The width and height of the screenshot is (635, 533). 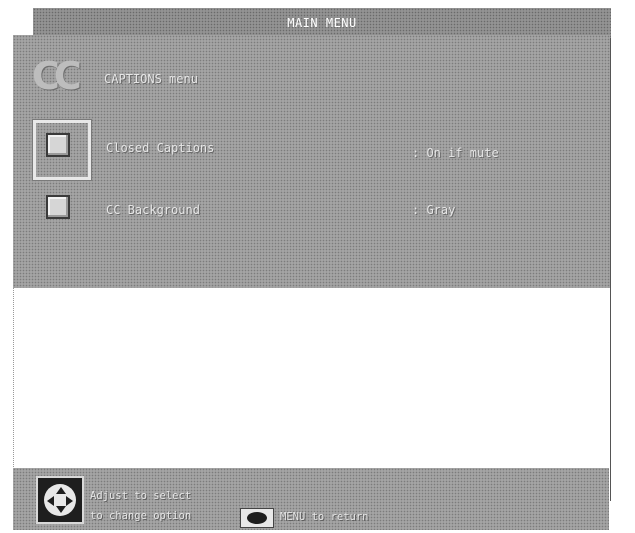 I want to click on arrow-left-icon, so click(x=50, y=501).